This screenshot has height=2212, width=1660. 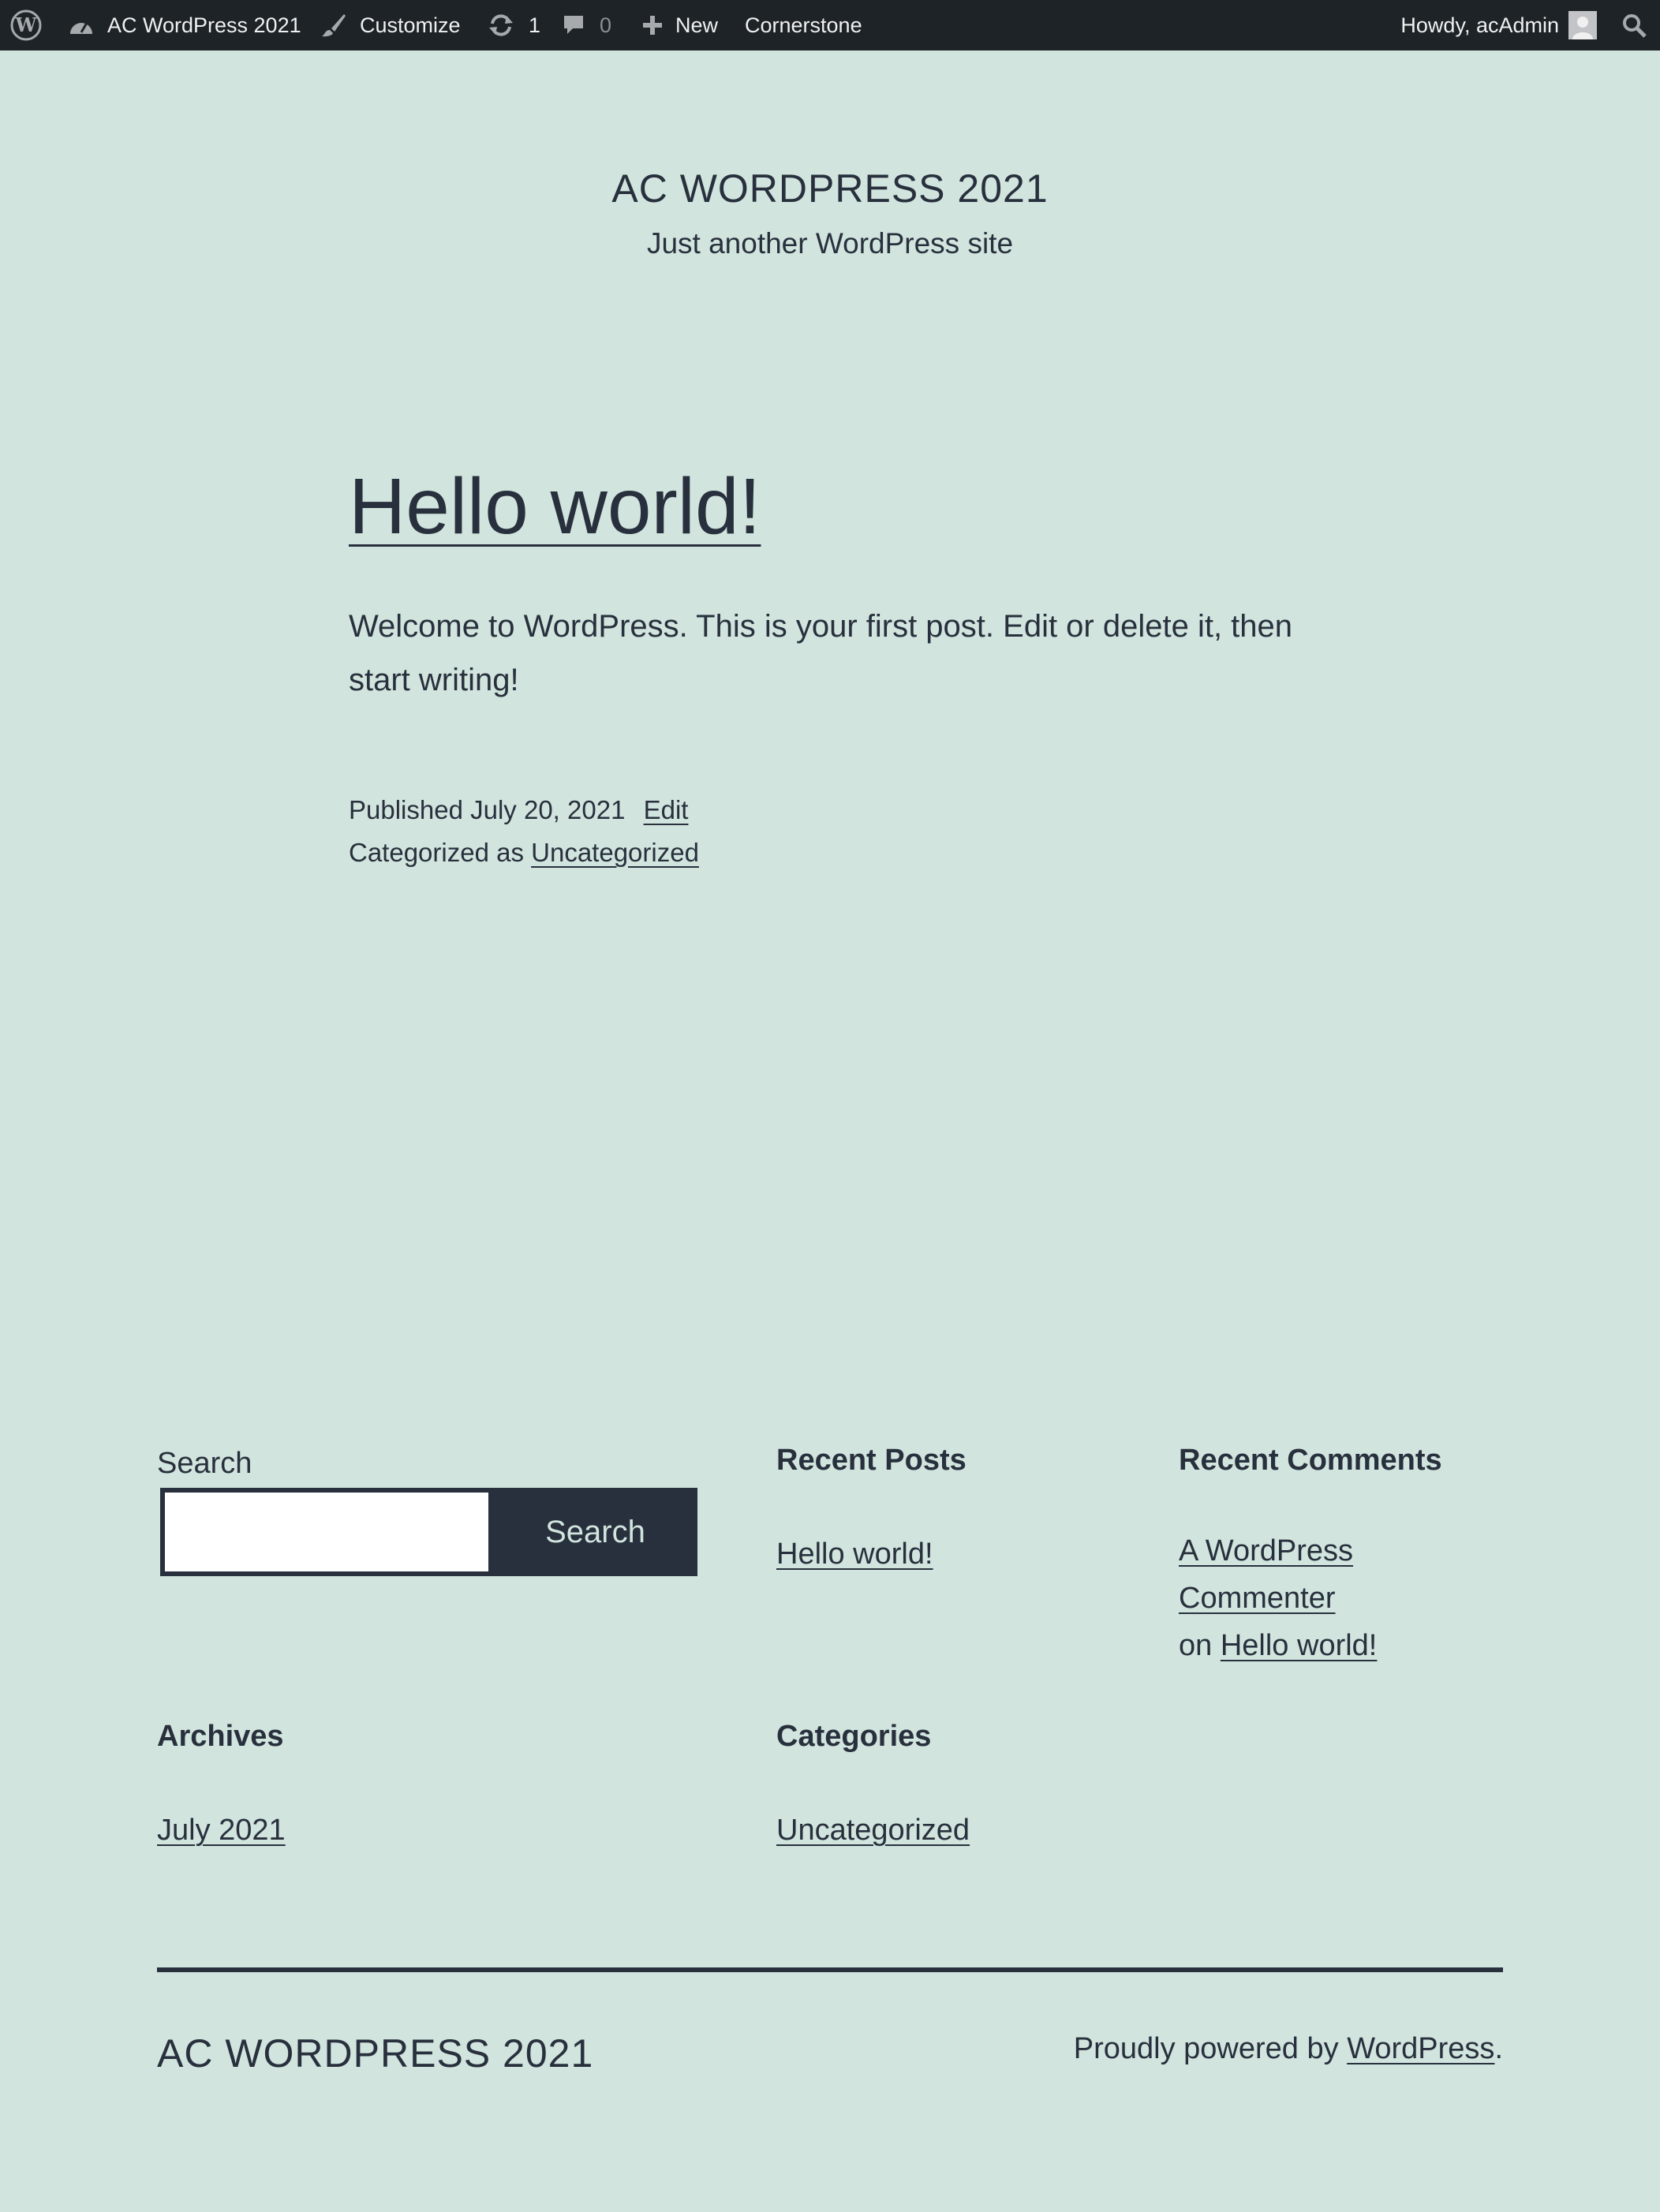 What do you see at coordinates (1299, 1645) in the screenshot?
I see `comment-post-link: Hello world!` at bounding box center [1299, 1645].